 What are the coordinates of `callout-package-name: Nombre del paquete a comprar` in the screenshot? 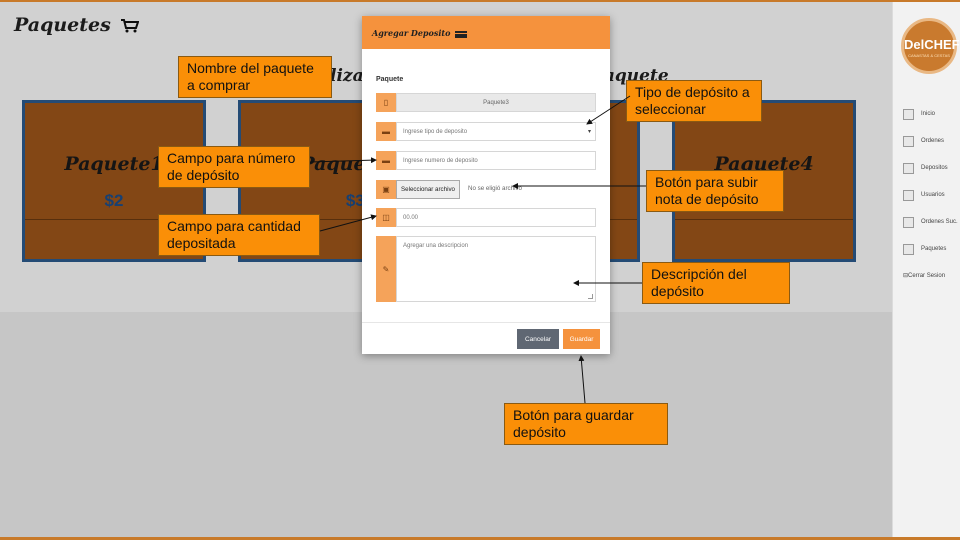 It's located at (255, 77).